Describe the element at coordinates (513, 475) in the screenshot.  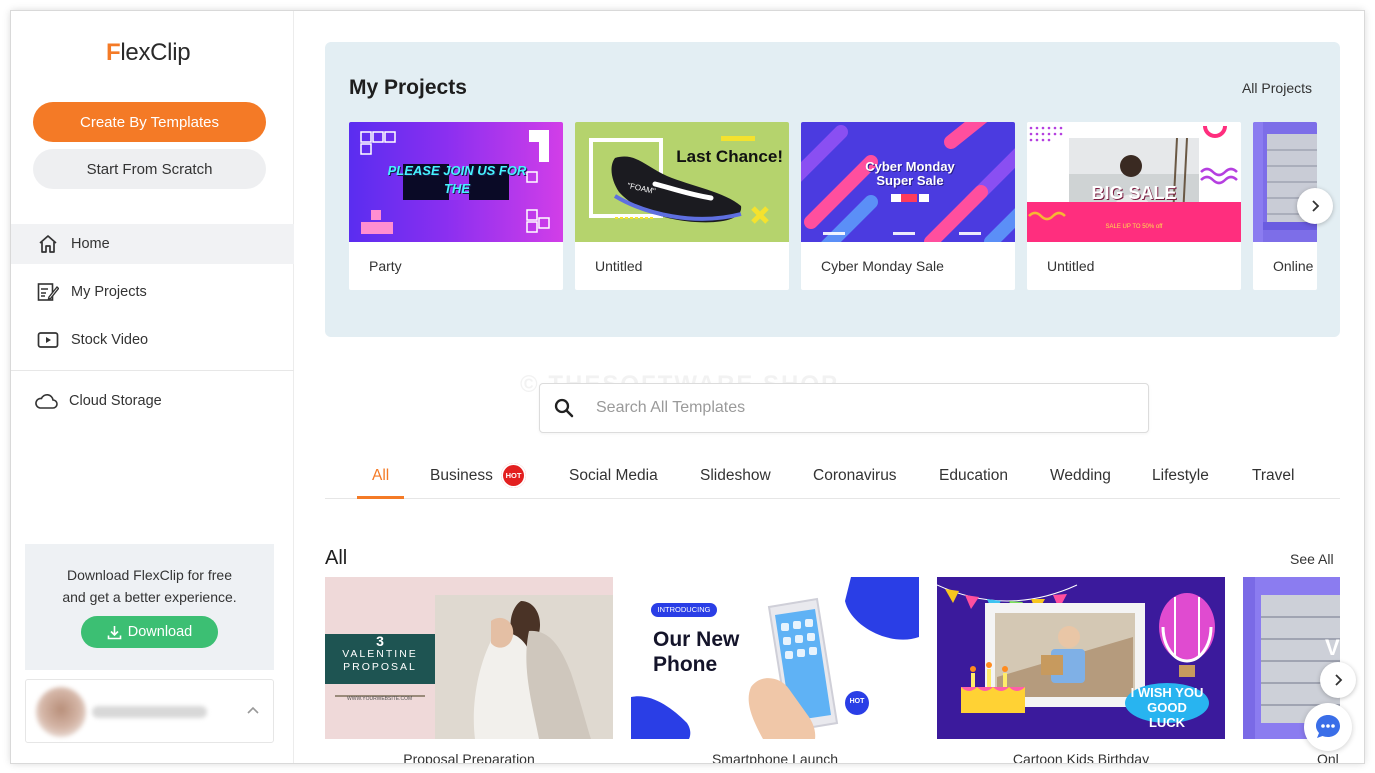
I see `hot-badge: HOT` at that location.